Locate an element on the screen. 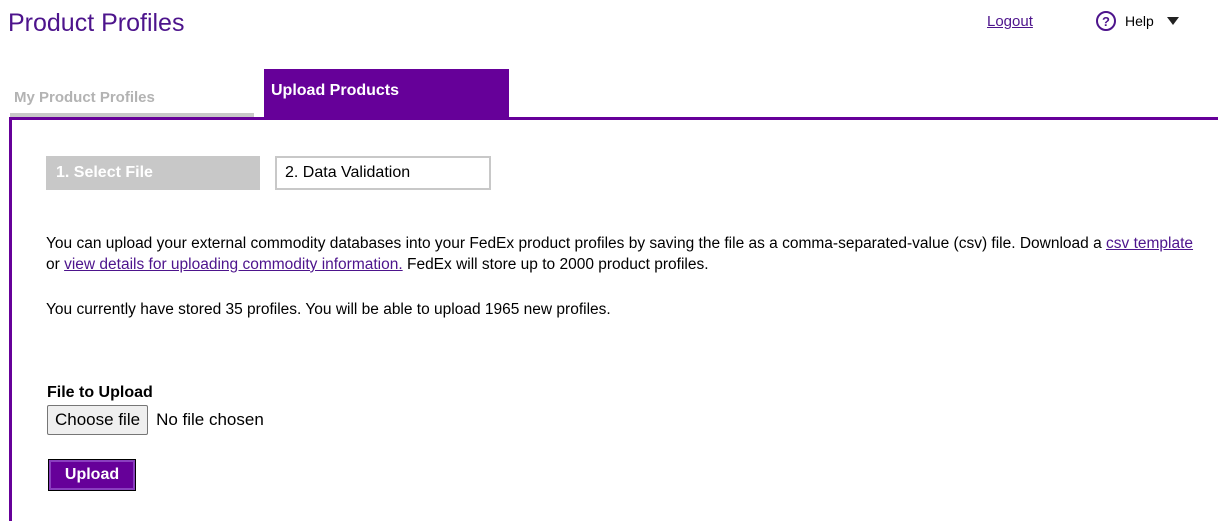 This screenshot has height=521, width=1218. csv-template-link: csv template is located at coordinates (1149, 243).